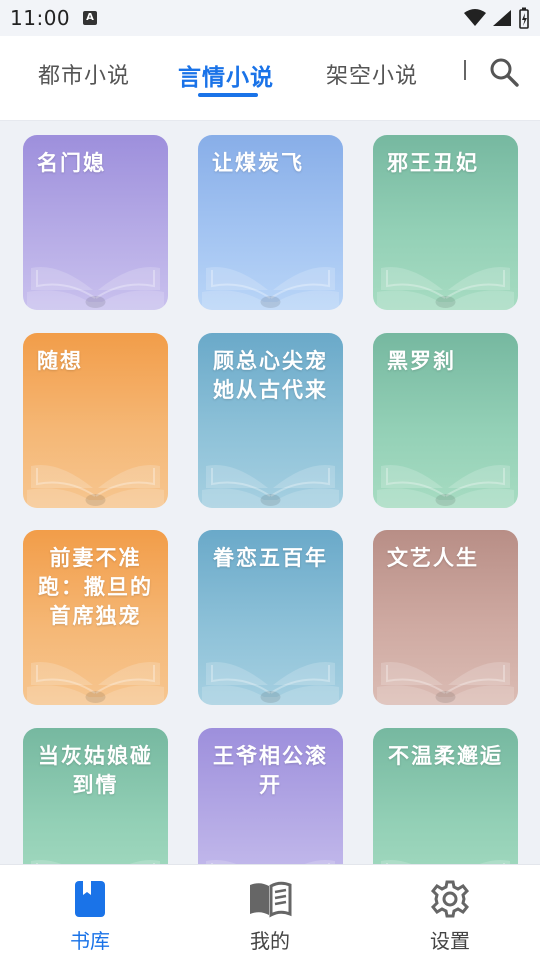 The height and width of the screenshot is (961, 540). Describe the element at coordinates (270, 770) in the screenshot. I see `book-title: 王爷相公滚开` at that location.